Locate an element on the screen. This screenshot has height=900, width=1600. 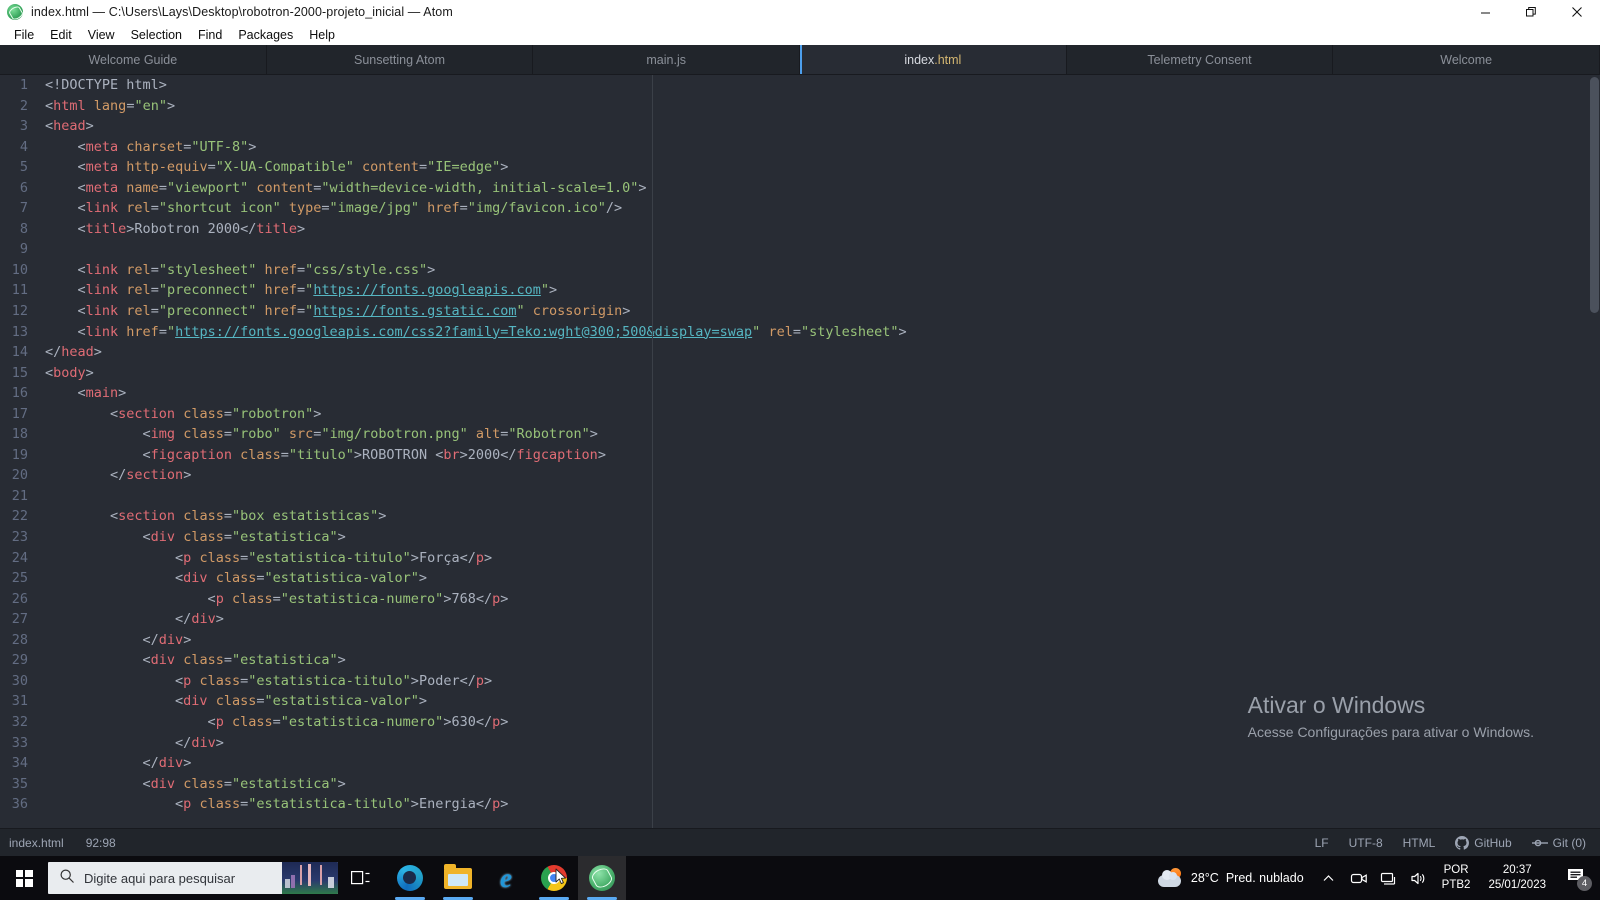
menu-item-edit: Edit is located at coordinates (61, 35).